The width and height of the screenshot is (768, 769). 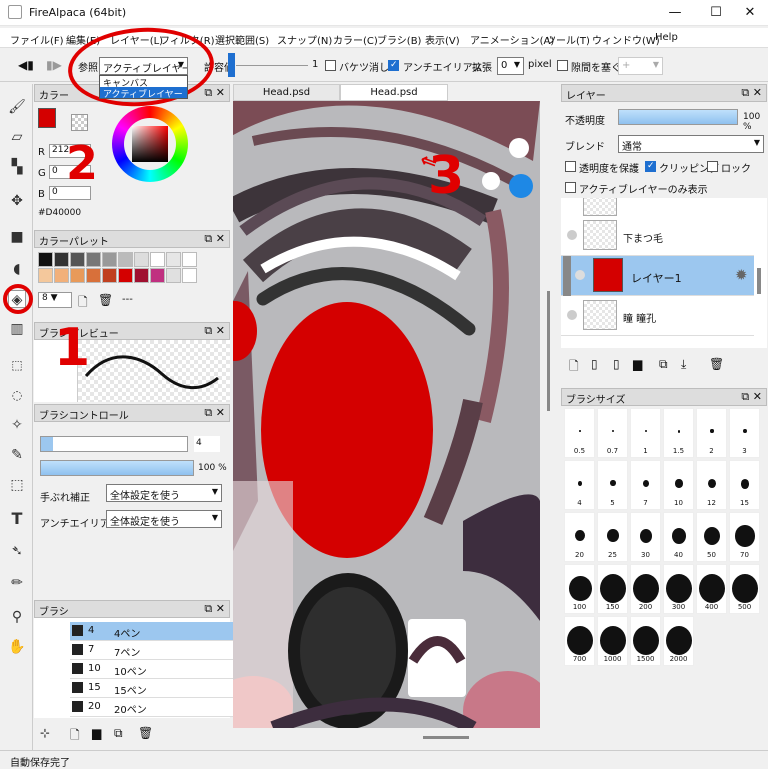 I want to click on brush-antialias-select: 全体設定を使う ▼, so click(x=164, y=519).